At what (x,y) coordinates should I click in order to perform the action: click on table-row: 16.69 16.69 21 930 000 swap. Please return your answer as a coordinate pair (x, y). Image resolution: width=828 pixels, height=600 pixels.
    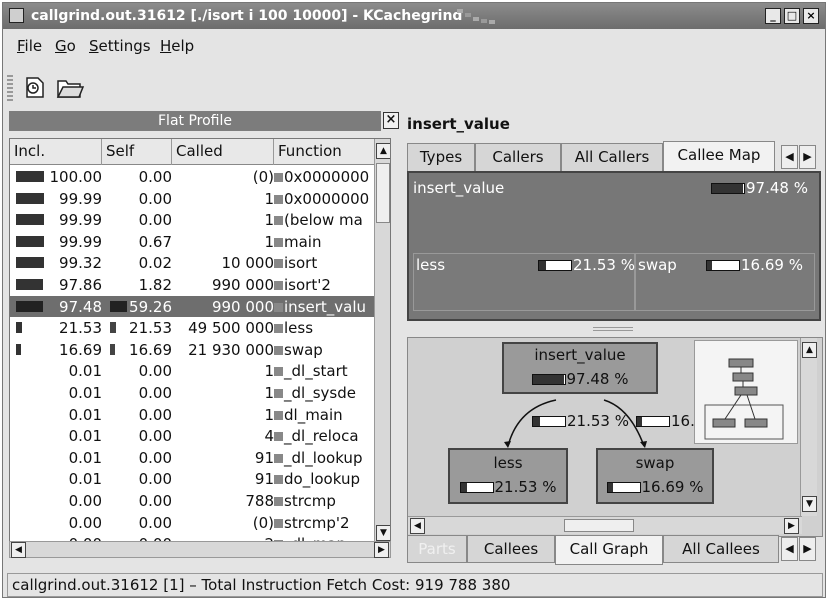
    Looking at the image, I should click on (192, 350).